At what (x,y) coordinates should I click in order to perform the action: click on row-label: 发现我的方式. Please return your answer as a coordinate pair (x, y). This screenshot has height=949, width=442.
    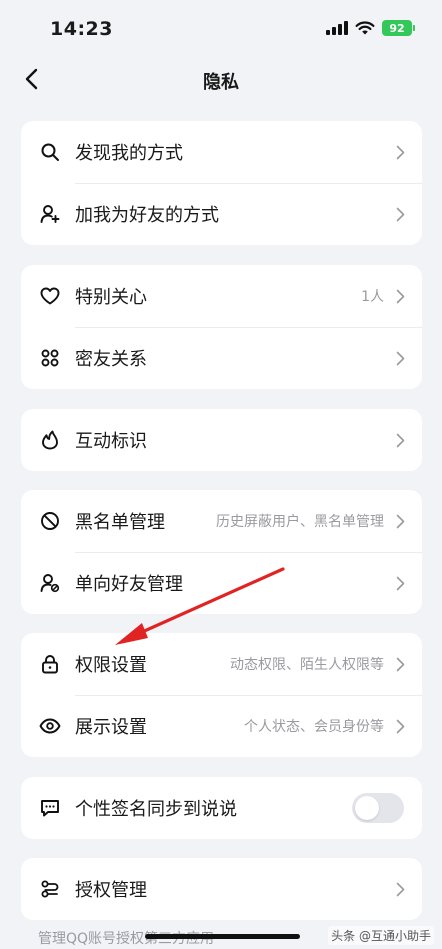
    Looking at the image, I should click on (129, 153).